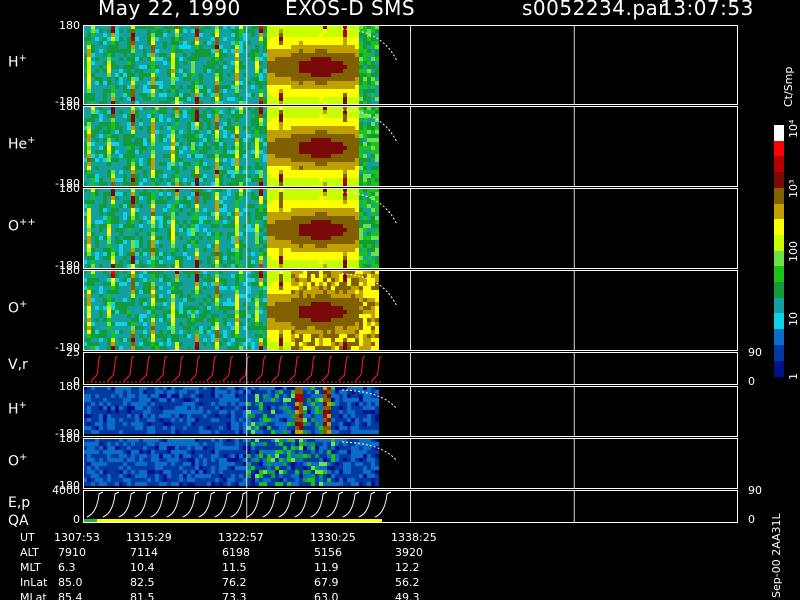 Image resolution: width=800 pixels, height=600 pixels. What do you see at coordinates (18, 307) in the screenshot?
I see `panel-label-3: O+` at bounding box center [18, 307].